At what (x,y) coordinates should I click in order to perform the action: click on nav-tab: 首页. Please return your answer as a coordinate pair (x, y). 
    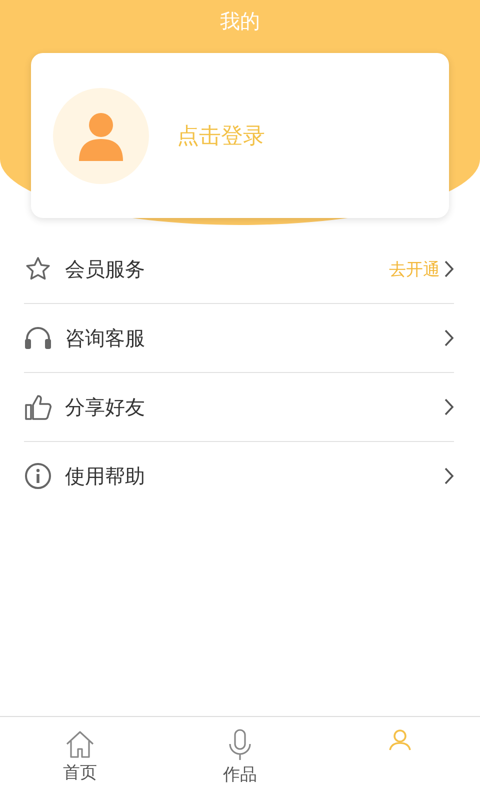
    Looking at the image, I should click on (80, 758).